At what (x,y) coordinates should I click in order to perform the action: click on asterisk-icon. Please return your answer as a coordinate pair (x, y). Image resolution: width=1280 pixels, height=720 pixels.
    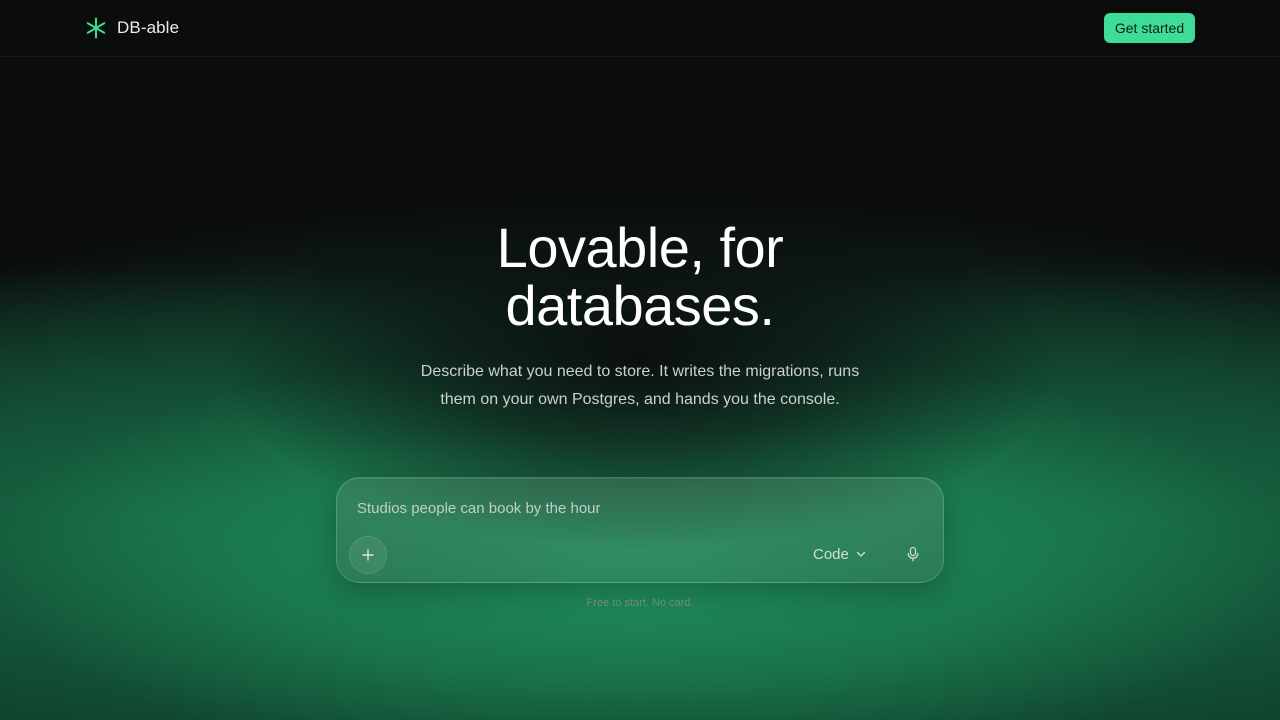
    Looking at the image, I should click on (96, 28).